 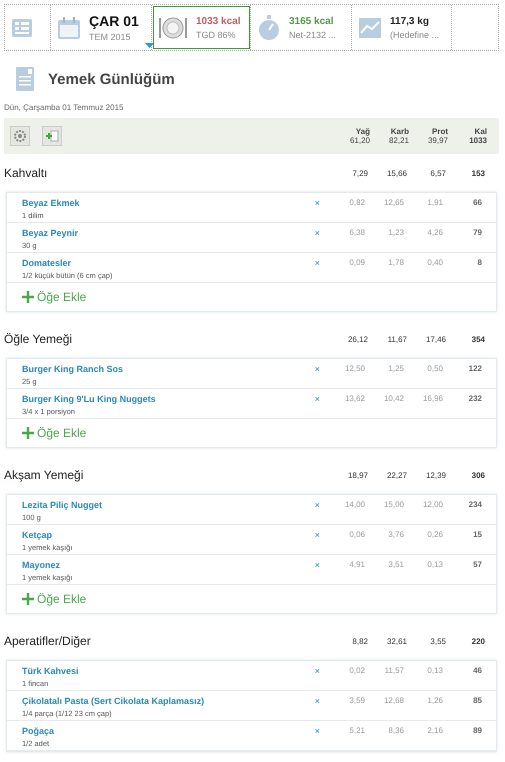 What do you see at coordinates (168, 701) in the screenshot?
I see `food-link: Çikolatalı Pasta (Sert Cikolata Kaplamasız)` at bounding box center [168, 701].